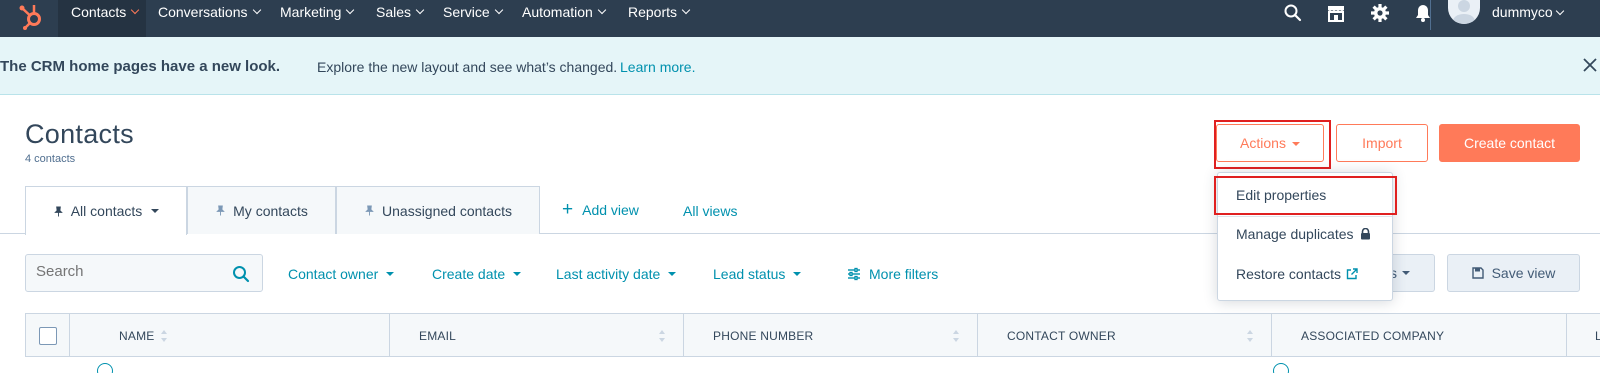 This screenshot has height=373, width=1600. I want to click on nav-sales-label: Sales, so click(394, 12).